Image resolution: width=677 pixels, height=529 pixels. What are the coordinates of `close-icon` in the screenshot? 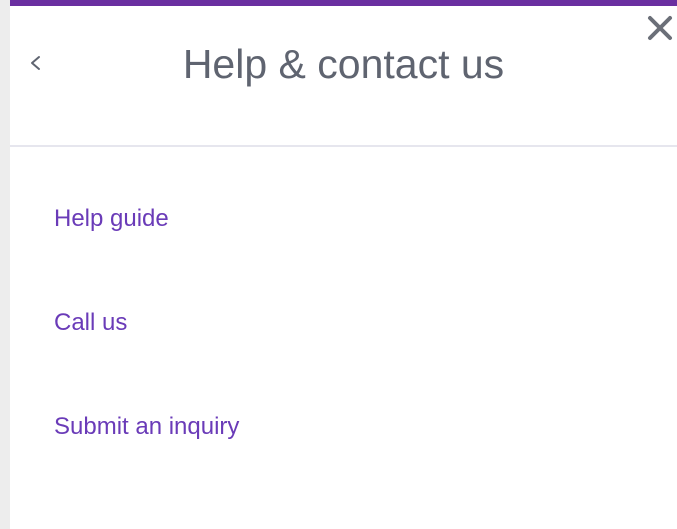 It's located at (660, 28).